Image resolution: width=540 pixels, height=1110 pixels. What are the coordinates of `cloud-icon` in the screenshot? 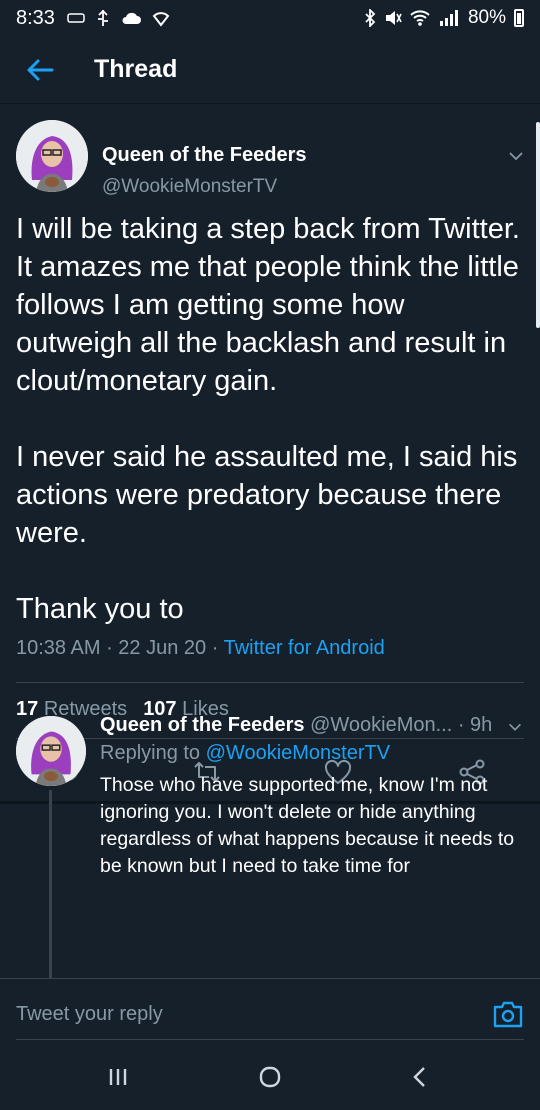 It's located at (131, 18).